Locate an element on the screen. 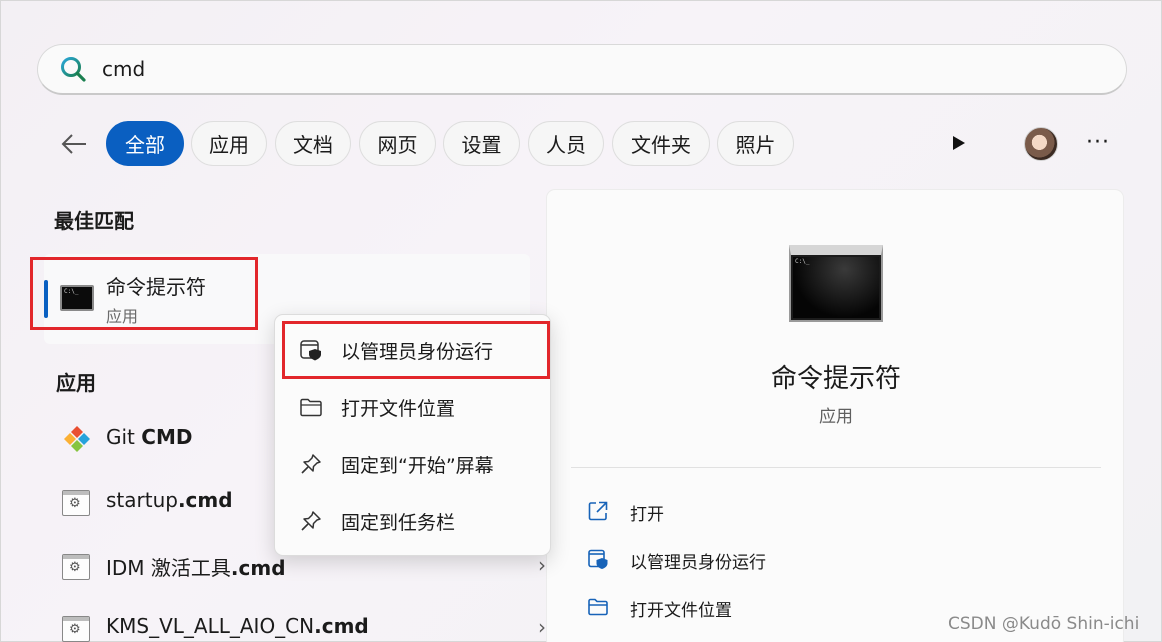 Image resolution: width=1162 pixels, height=642 pixels. terminal-preview-icon is located at coordinates (836, 283).